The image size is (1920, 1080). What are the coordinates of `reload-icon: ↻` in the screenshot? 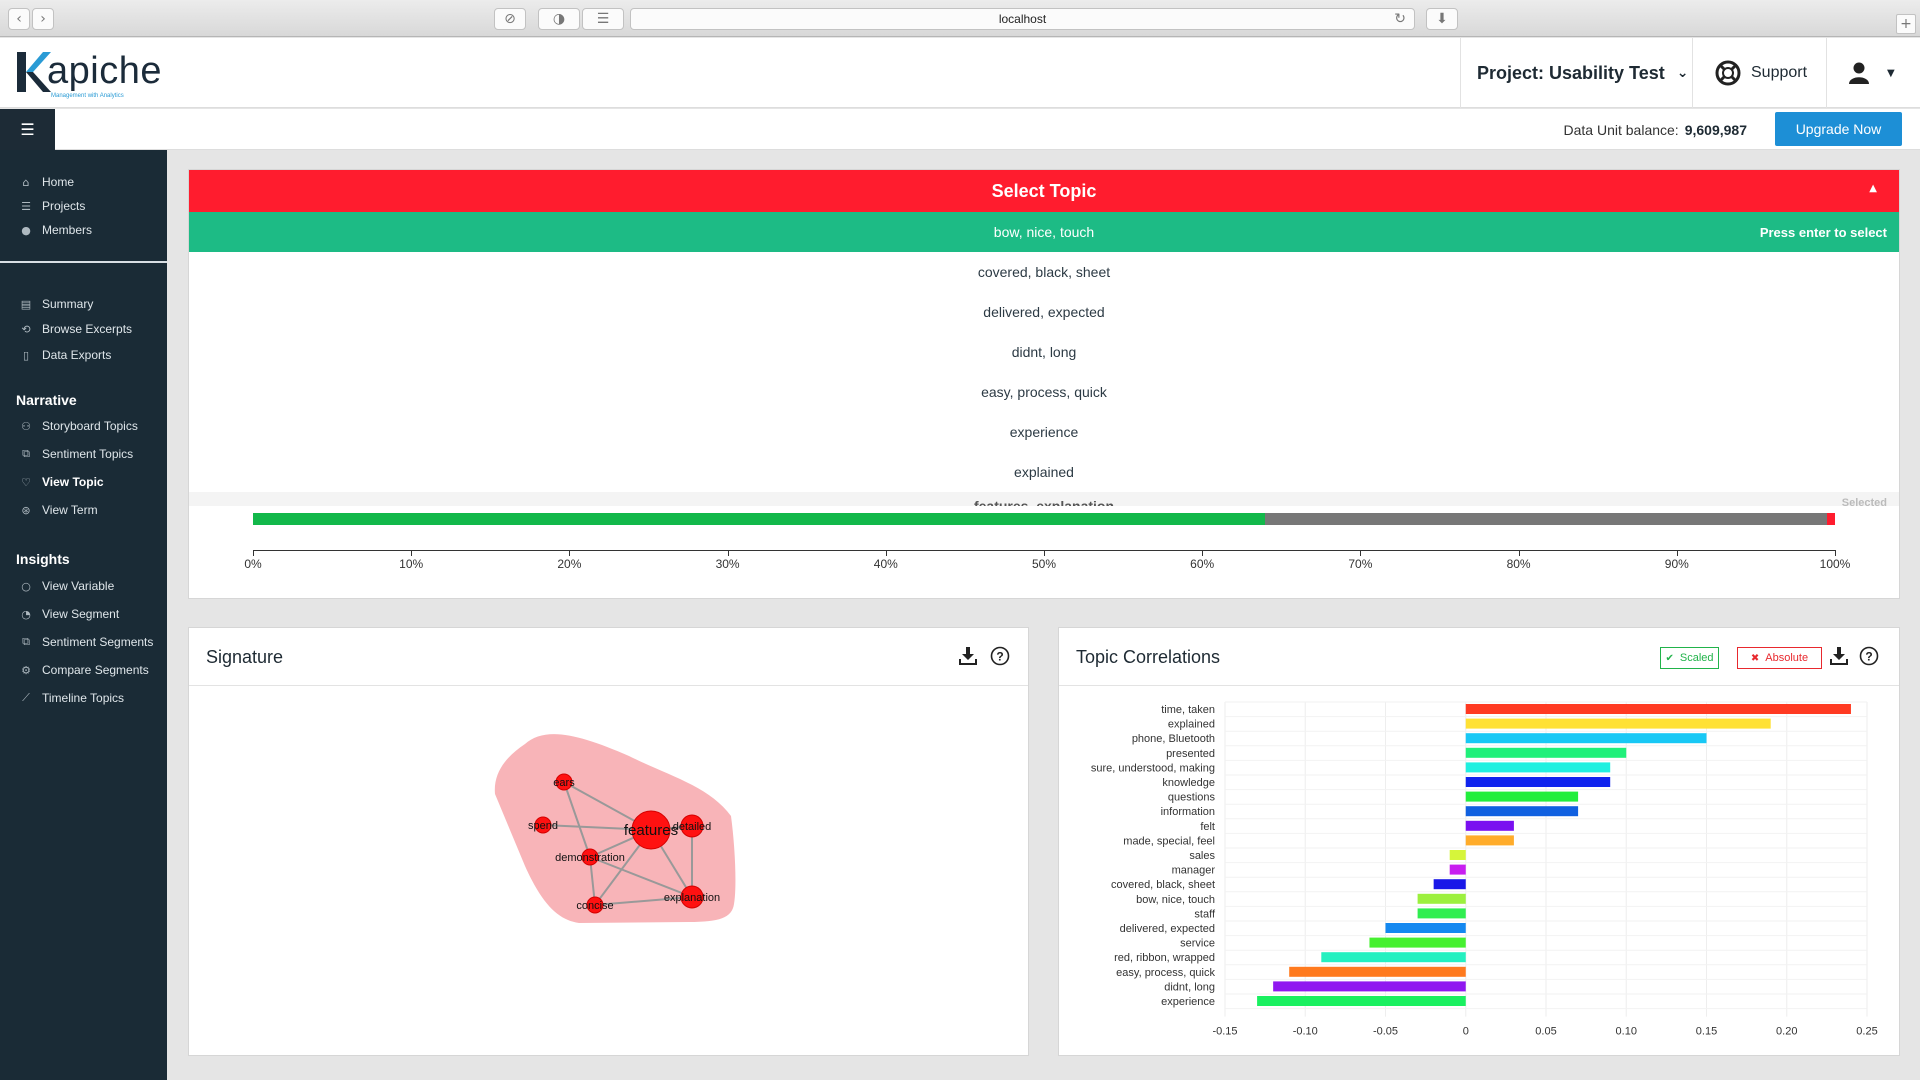 It's located at (1400, 19).